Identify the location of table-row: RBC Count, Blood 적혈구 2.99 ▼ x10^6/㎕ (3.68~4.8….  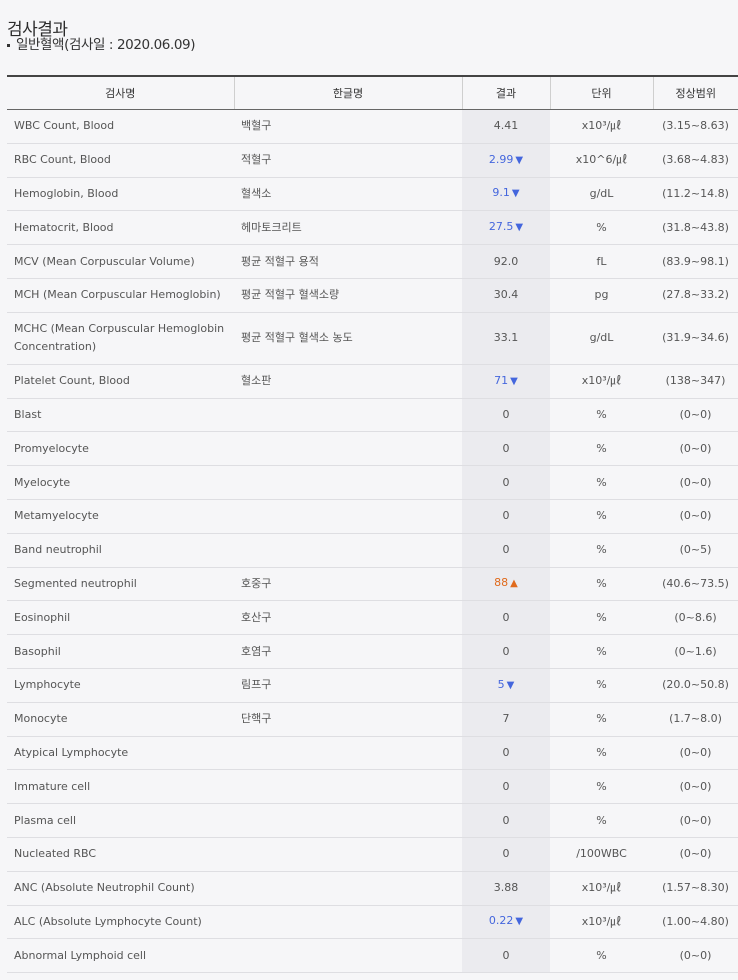
(372, 160).